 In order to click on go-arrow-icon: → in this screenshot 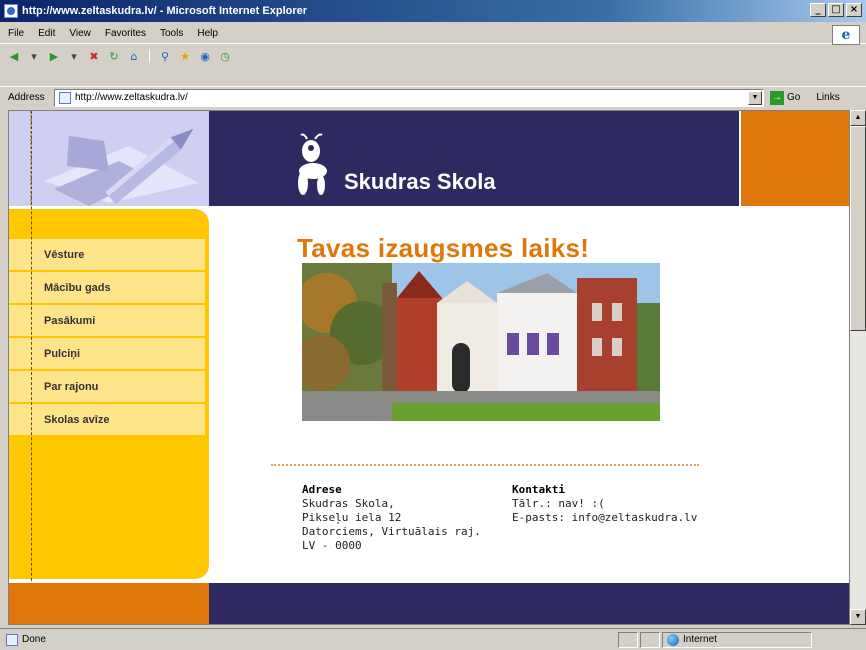, I will do `click(777, 97)`.